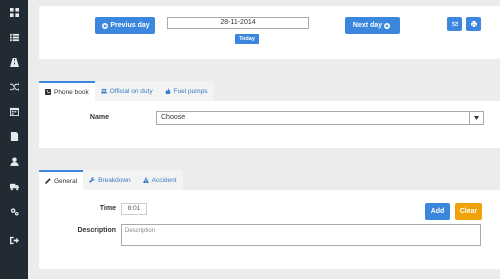  I want to click on phonebook-tabs: Phone book Official on duty Fuel pumps, so click(269, 91).